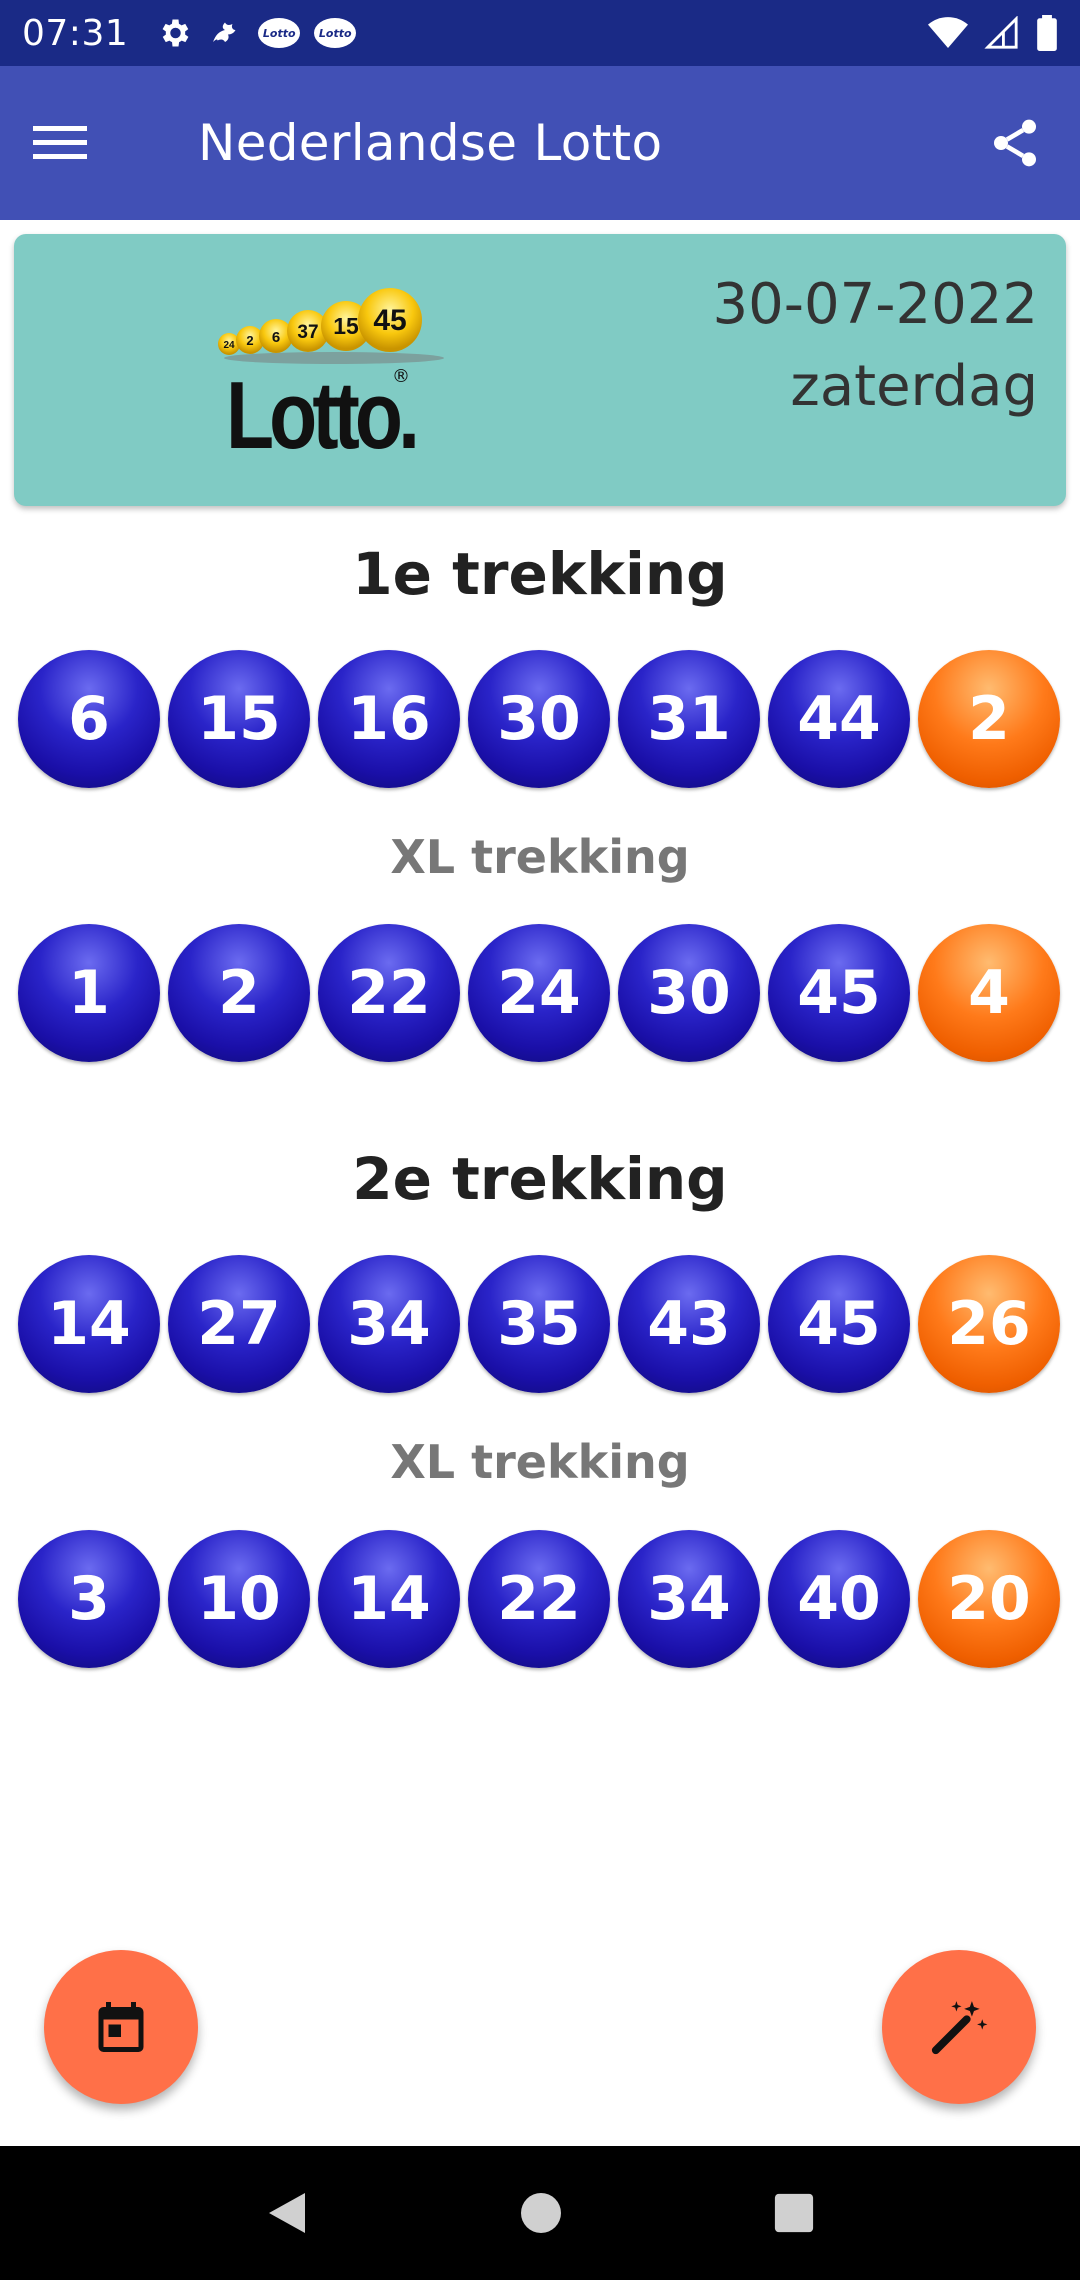 The width and height of the screenshot is (1080, 2280). I want to click on calendar-button, so click(121, 2027).